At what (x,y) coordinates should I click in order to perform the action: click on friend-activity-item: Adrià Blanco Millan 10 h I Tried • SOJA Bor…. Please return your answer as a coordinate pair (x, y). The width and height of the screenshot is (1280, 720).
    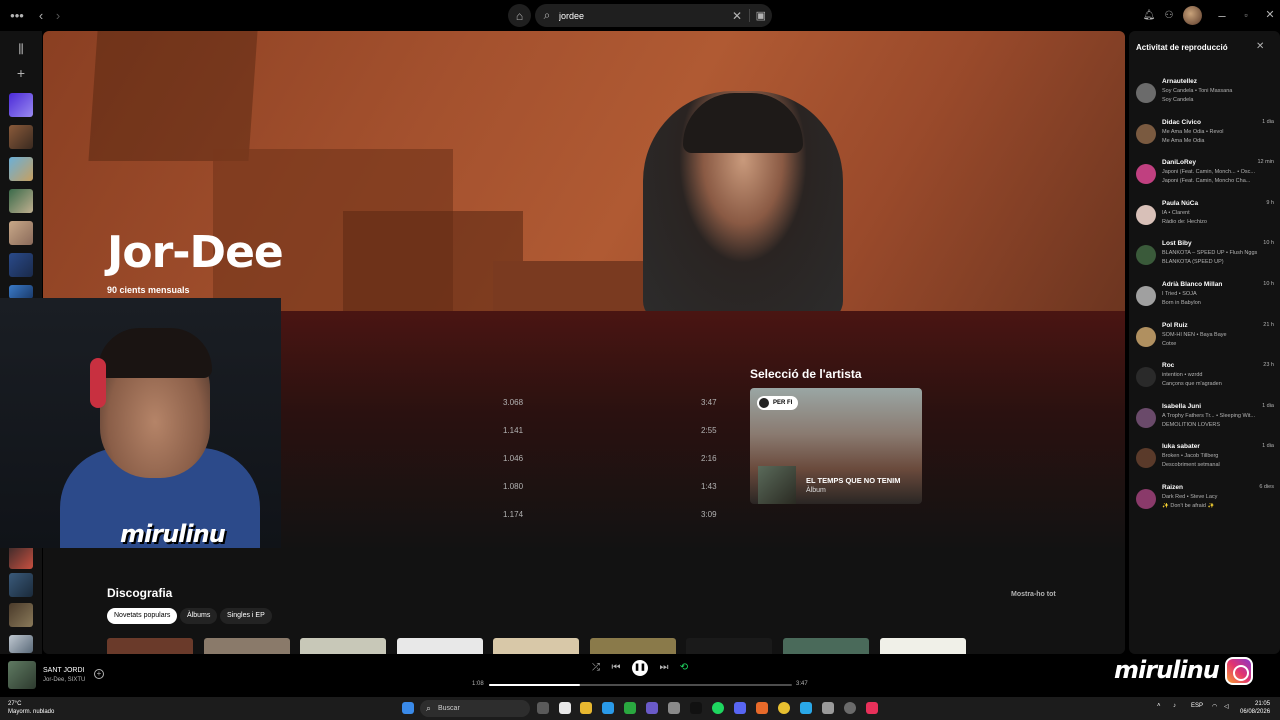
    Looking at the image, I should click on (1206, 299).